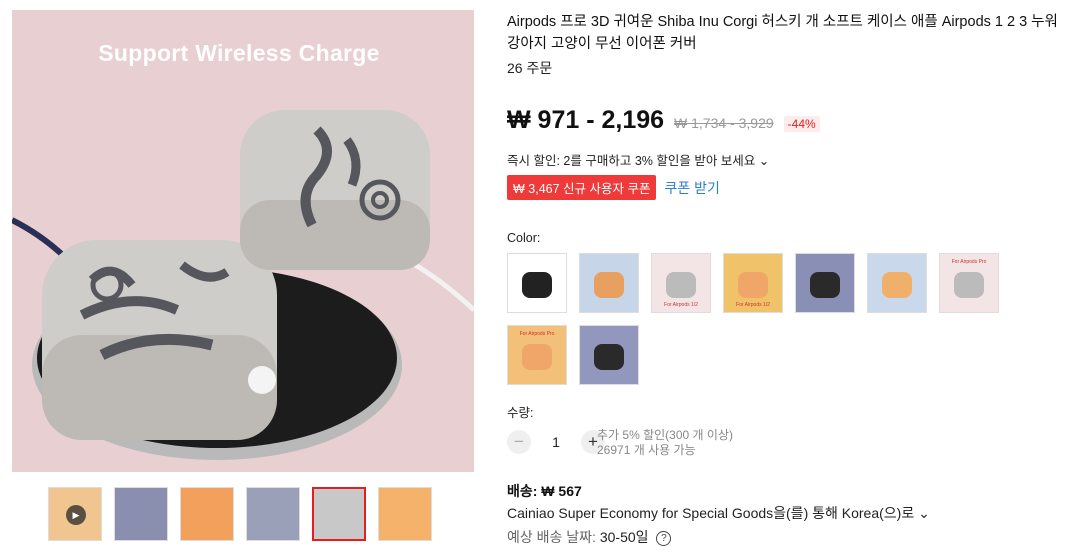 The height and width of the screenshot is (557, 1080). I want to click on coupon-row: ₩ 3,467 신규 사용자 쿠폰 쿠폰 받기, so click(613, 187).